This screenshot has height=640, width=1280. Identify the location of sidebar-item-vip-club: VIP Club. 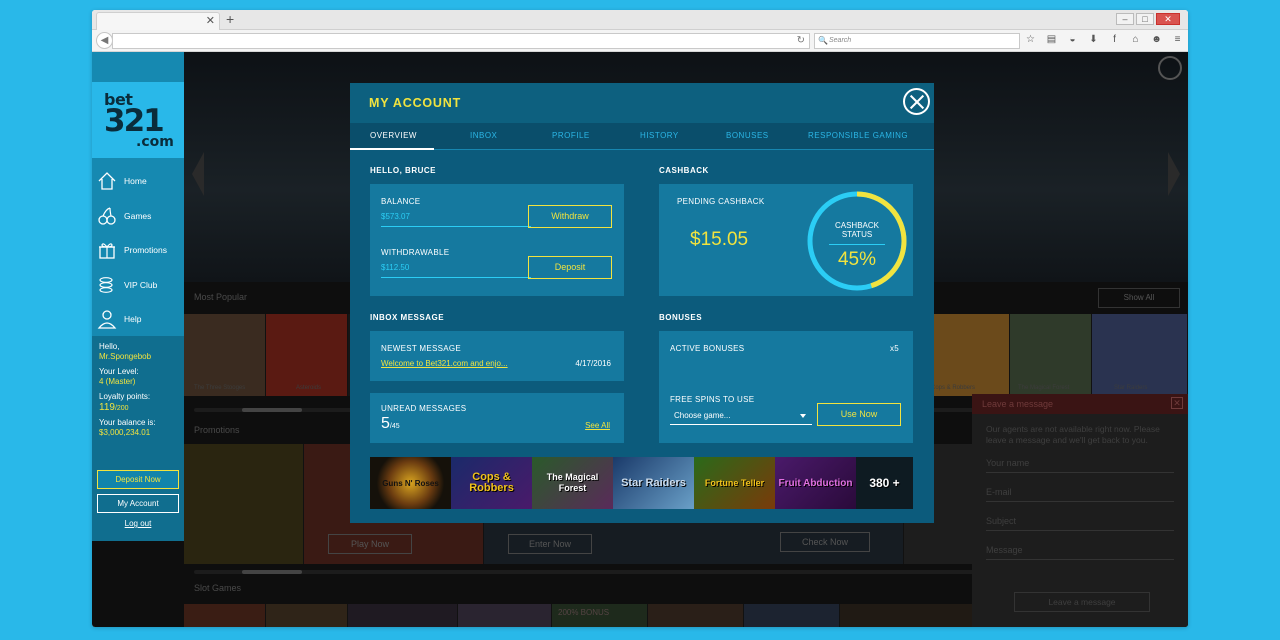
(138, 285).